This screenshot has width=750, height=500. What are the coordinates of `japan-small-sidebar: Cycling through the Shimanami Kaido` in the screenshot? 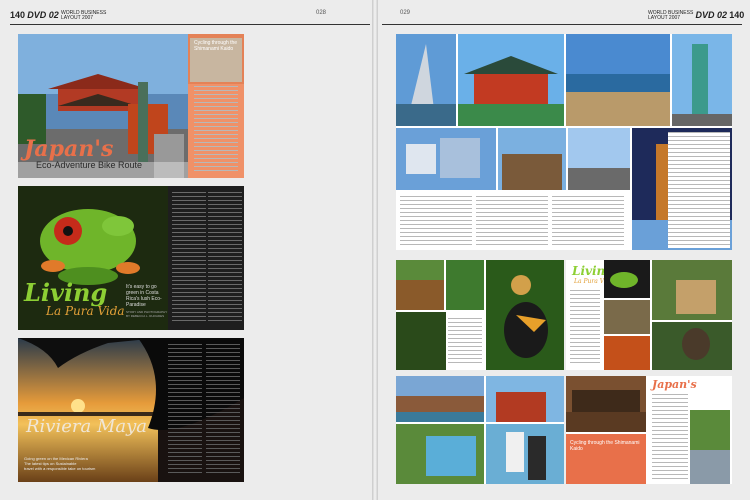 It's located at (605, 446).